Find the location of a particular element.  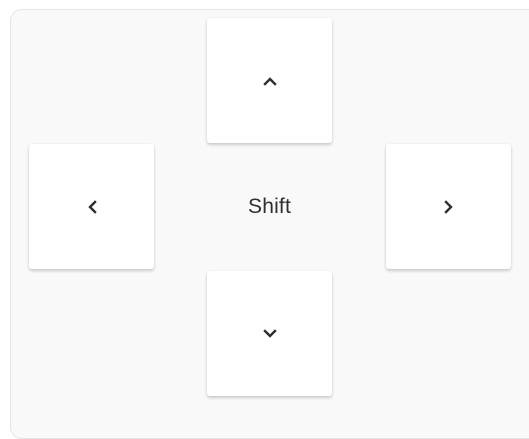

chevron-down-icon is located at coordinates (270, 334).